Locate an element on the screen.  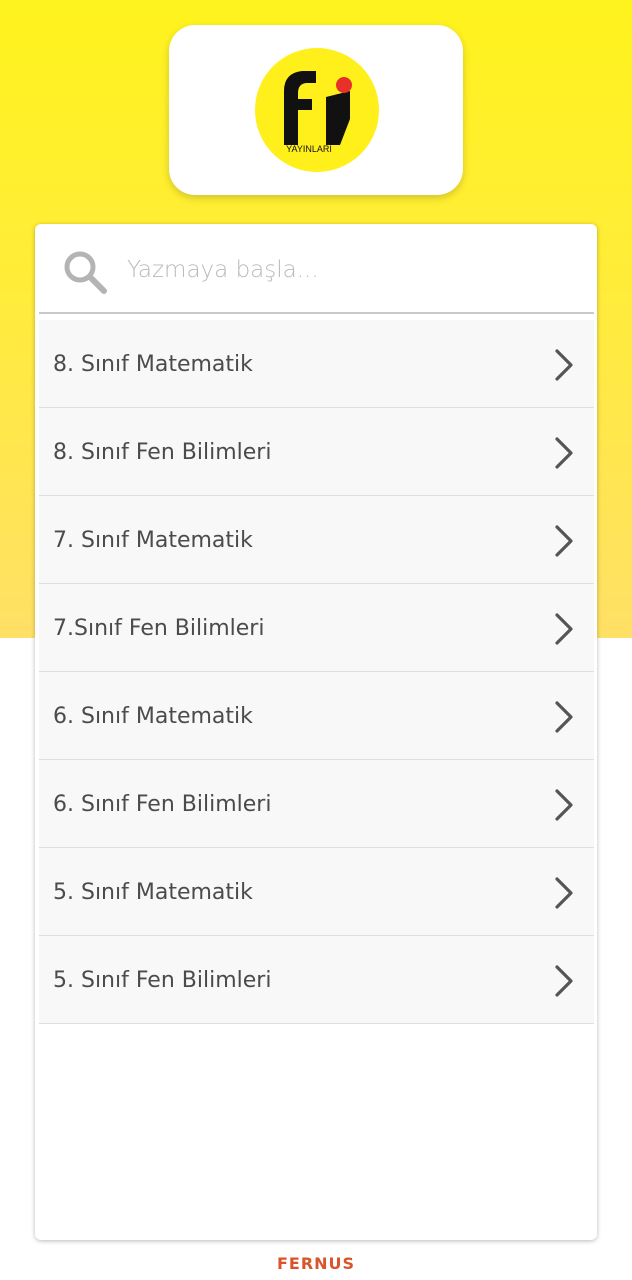
list-item-label: 7.Sınıf Fen Bilimleri is located at coordinates (159, 628).